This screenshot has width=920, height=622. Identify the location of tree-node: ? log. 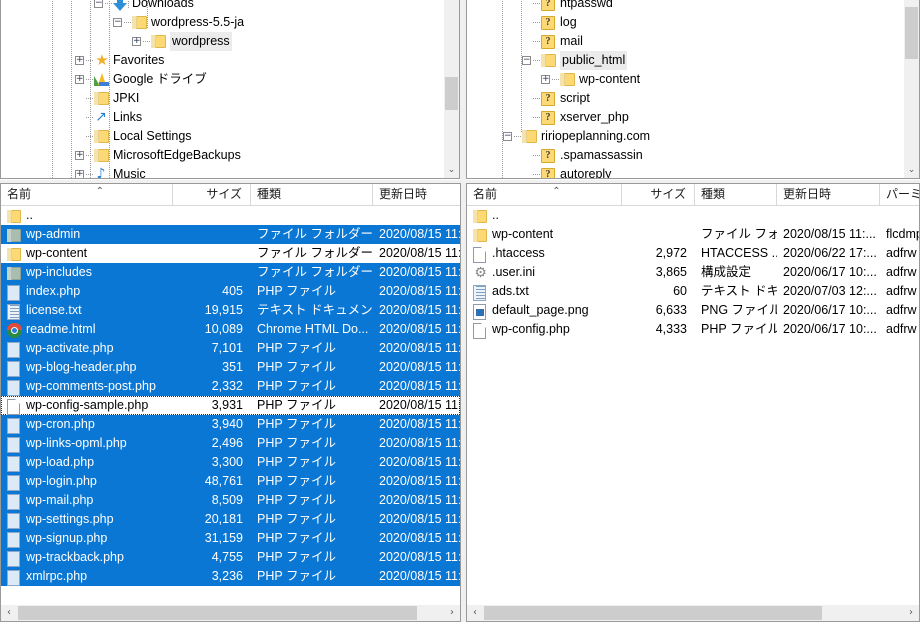
(685, 22).